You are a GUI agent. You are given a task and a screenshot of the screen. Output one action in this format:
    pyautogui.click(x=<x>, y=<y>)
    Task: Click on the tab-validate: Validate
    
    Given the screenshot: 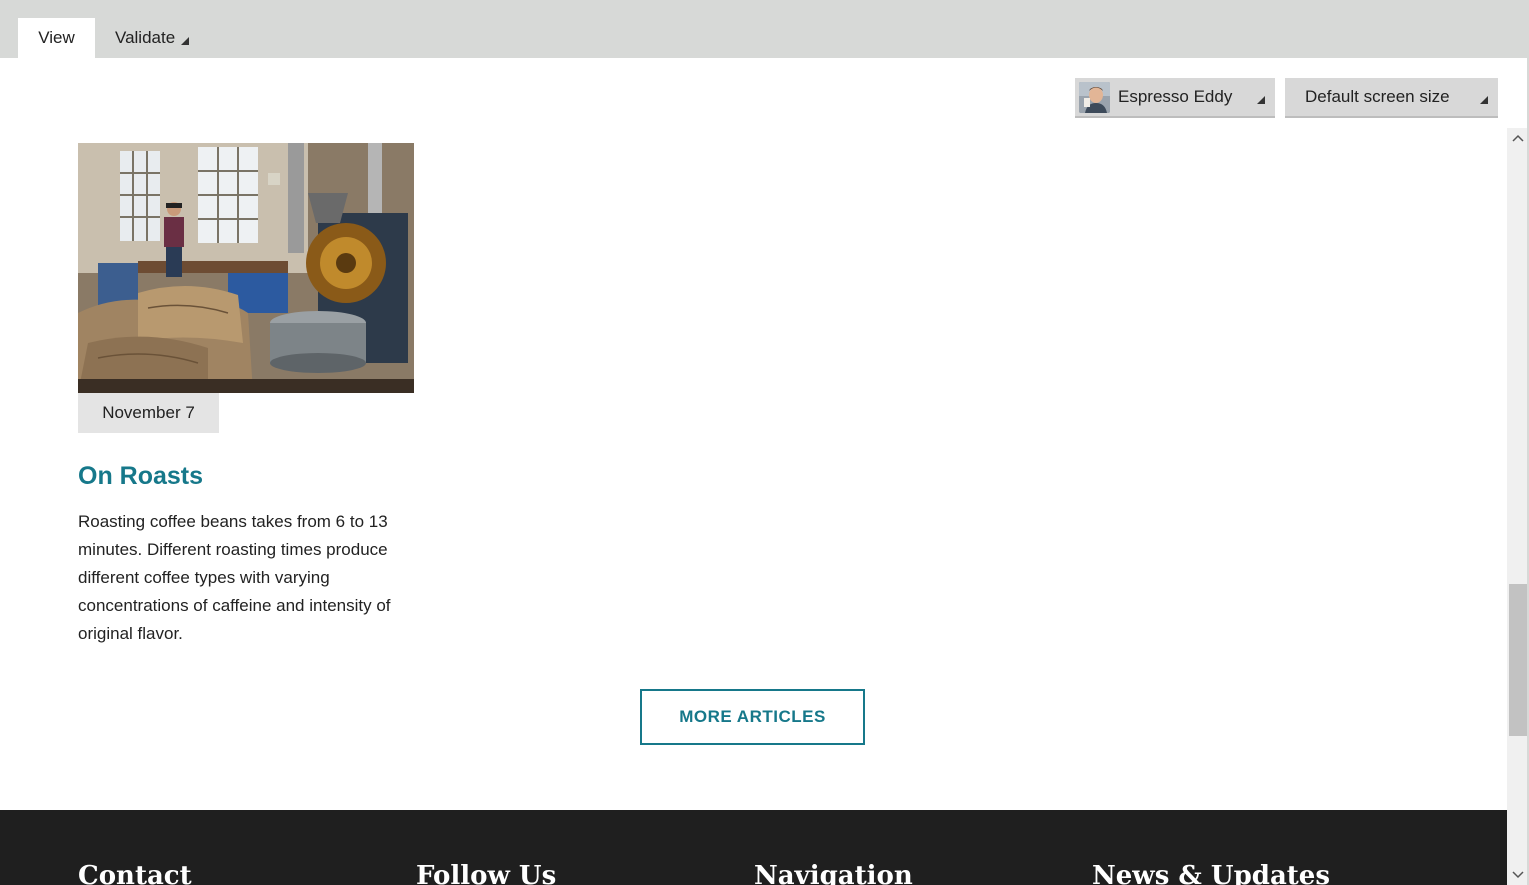 What is the action you would take?
    pyautogui.click(x=152, y=38)
    